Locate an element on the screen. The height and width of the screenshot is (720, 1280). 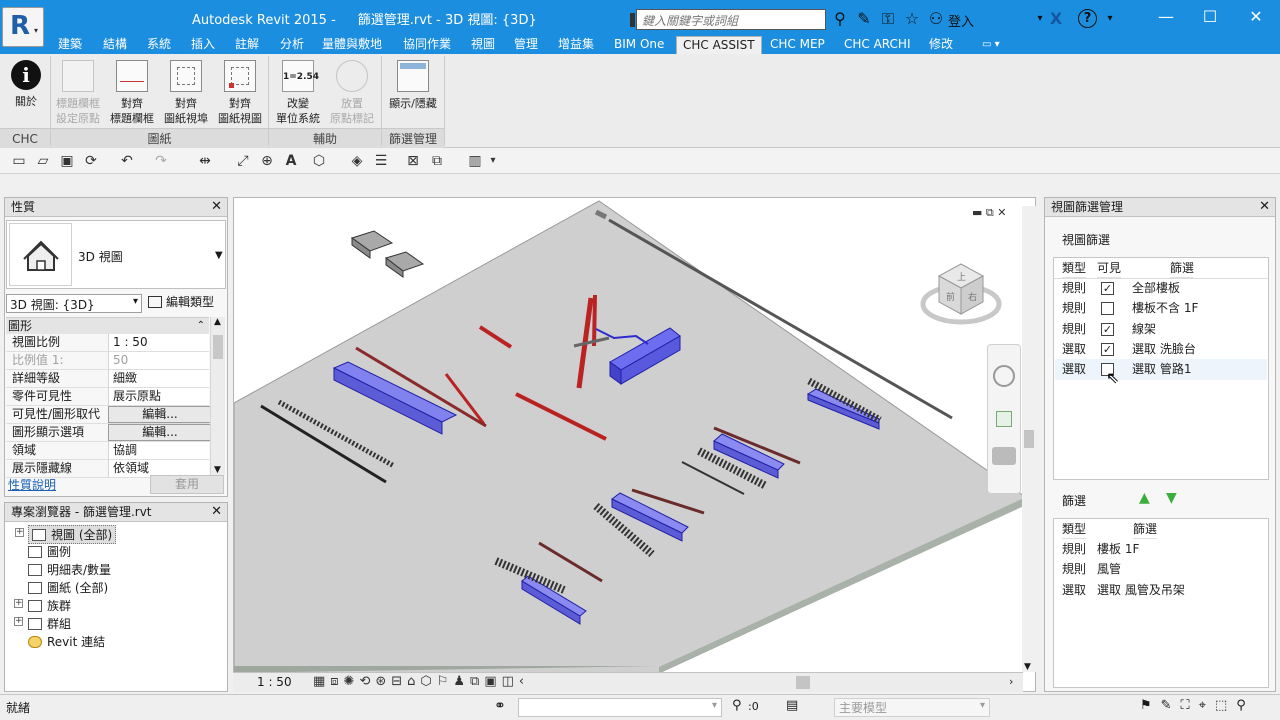
save-icon: ▣ is located at coordinates (67, 161).